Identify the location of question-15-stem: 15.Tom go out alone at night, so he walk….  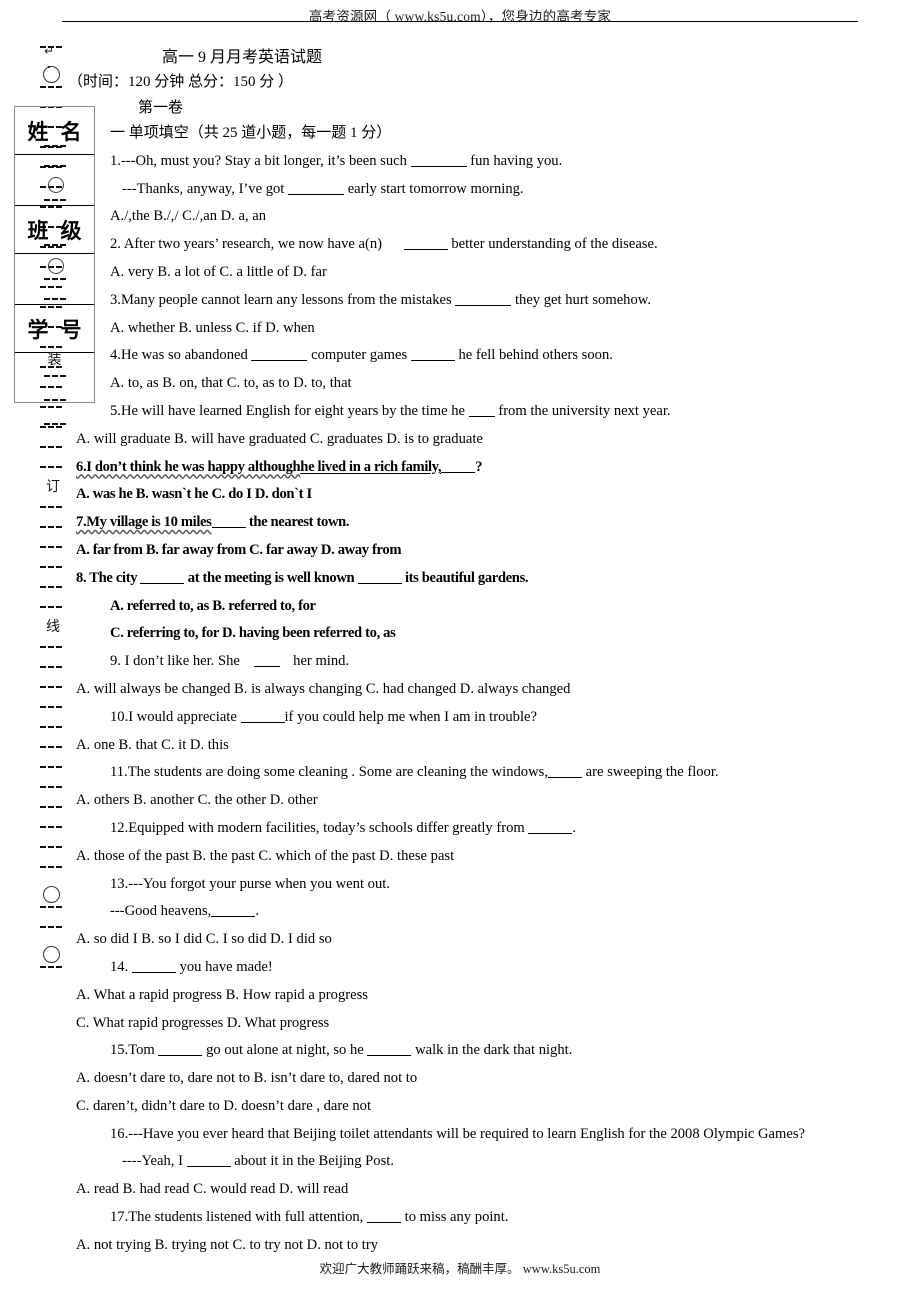
(341, 1050).